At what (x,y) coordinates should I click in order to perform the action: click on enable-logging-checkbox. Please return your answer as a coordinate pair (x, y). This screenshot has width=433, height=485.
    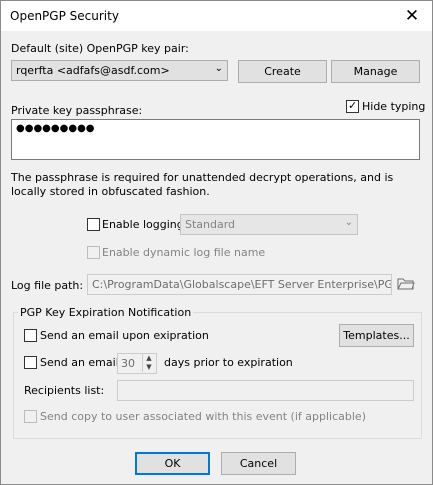
    Looking at the image, I should click on (93, 224).